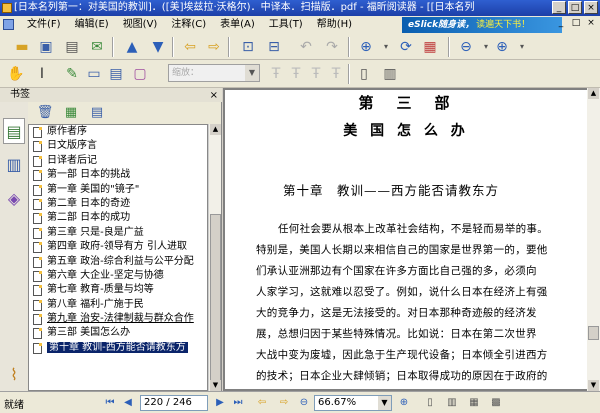 The width and height of the screenshot is (600, 413). What do you see at coordinates (304, 403) in the screenshot?
I see `zoom-out-small-icon: ⊖` at bounding box center [304, 403].